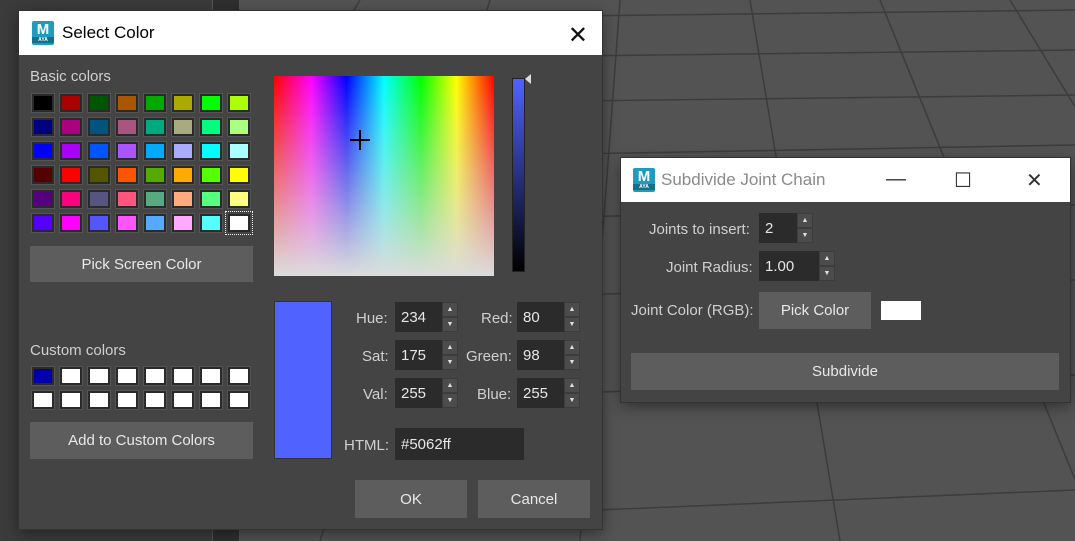 The width and height of the screenshot is (1075, 541). I want to click on pick-screen-color-button: Pick Screen Color, so click(141, 264).